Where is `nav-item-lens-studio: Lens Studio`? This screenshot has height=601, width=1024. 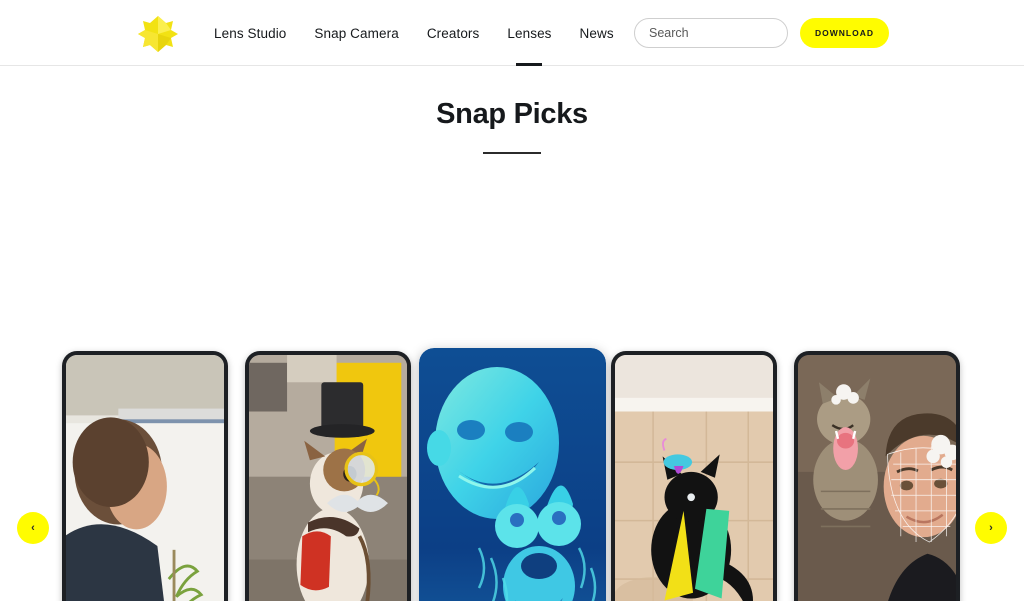
nav-item-lens-studio: Lens Studio is located at coordinates (250, 33).